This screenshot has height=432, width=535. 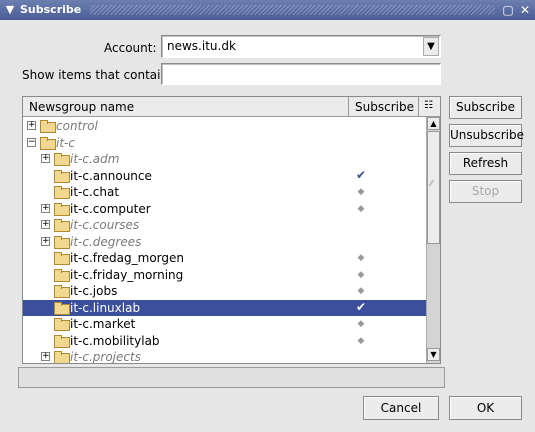 What do you see at coordinates (224, 291) in the screenshot?
I see `list-item: it-c.jobs ◆` at bounding box center [224, 291].